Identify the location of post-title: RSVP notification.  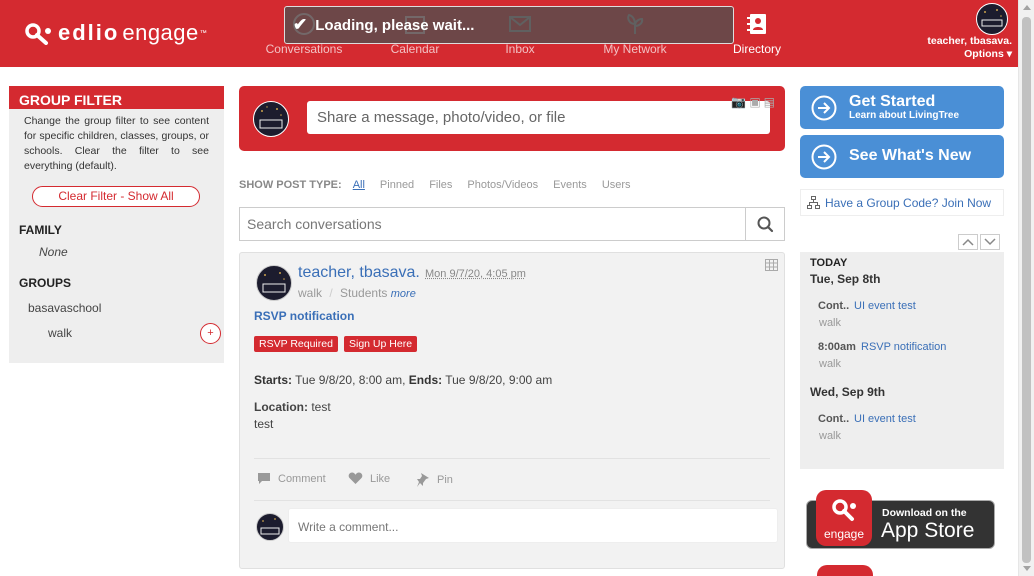
(304, 316).